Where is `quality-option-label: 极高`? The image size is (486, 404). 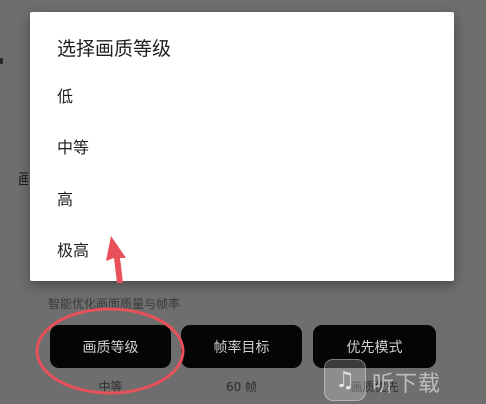 quality-option-label: 极高 is located at coordinates (73, 250).